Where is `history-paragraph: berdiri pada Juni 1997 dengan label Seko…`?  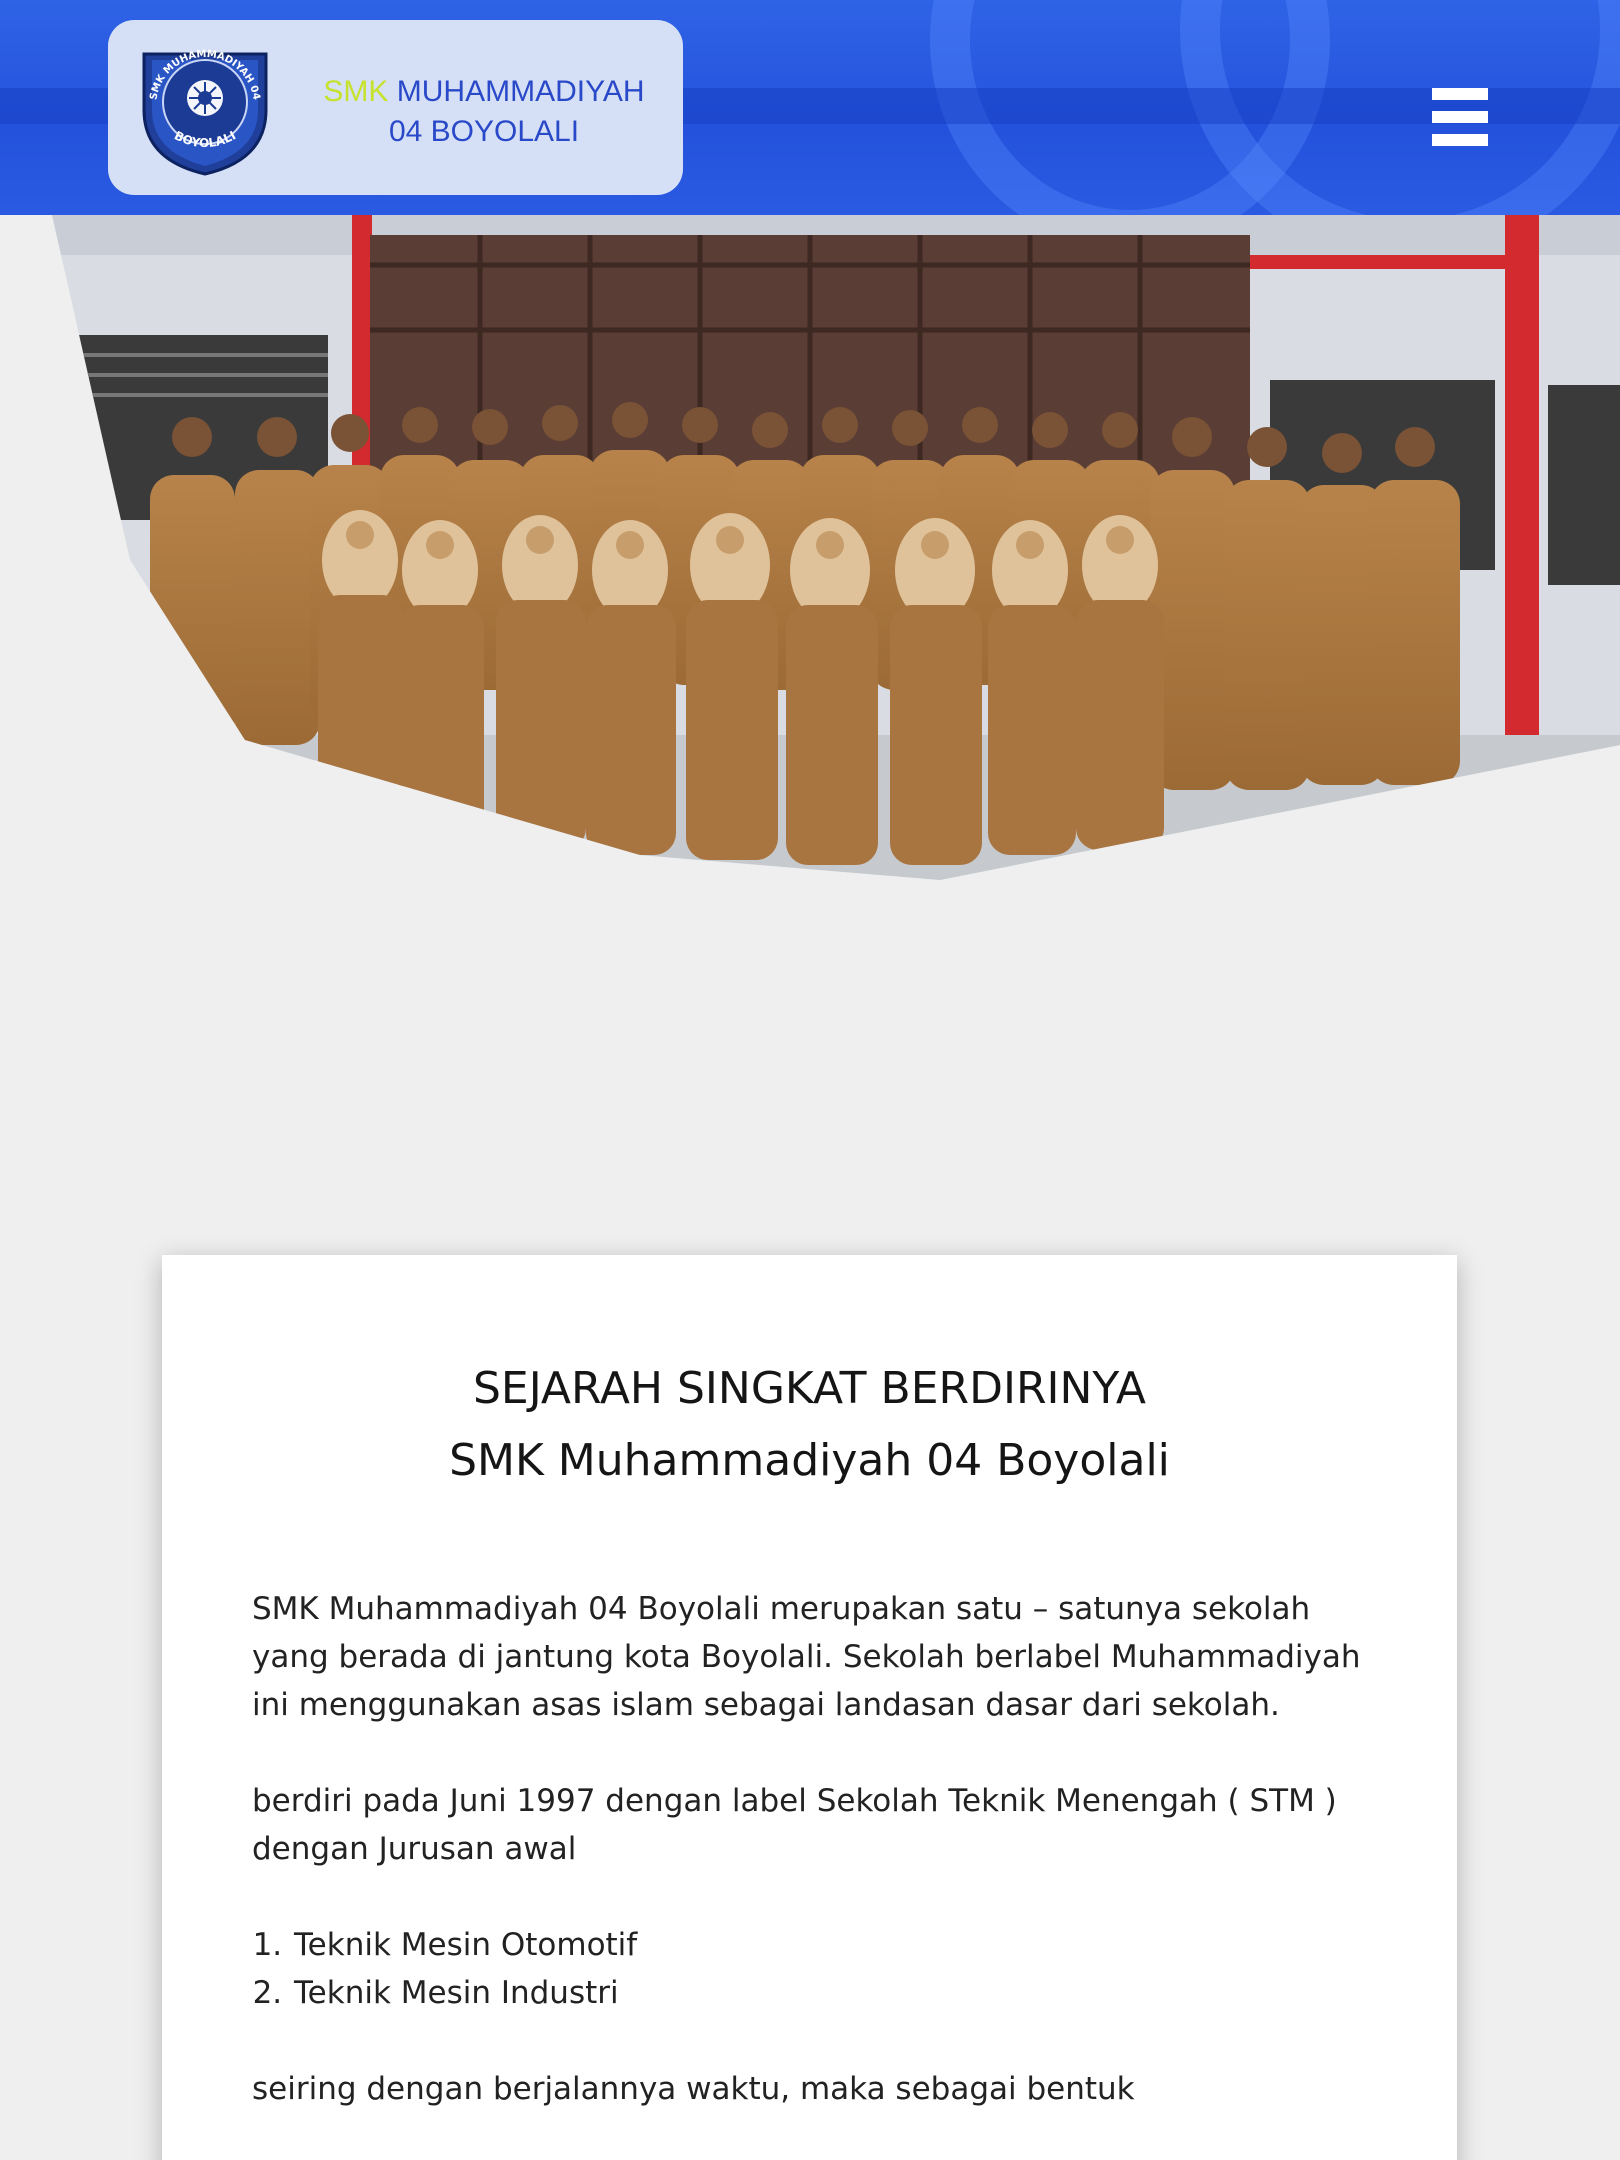 history-paragraph: berdiri pada Juni 1997 dengan label Seko… is located at coordinates (794, 1825).